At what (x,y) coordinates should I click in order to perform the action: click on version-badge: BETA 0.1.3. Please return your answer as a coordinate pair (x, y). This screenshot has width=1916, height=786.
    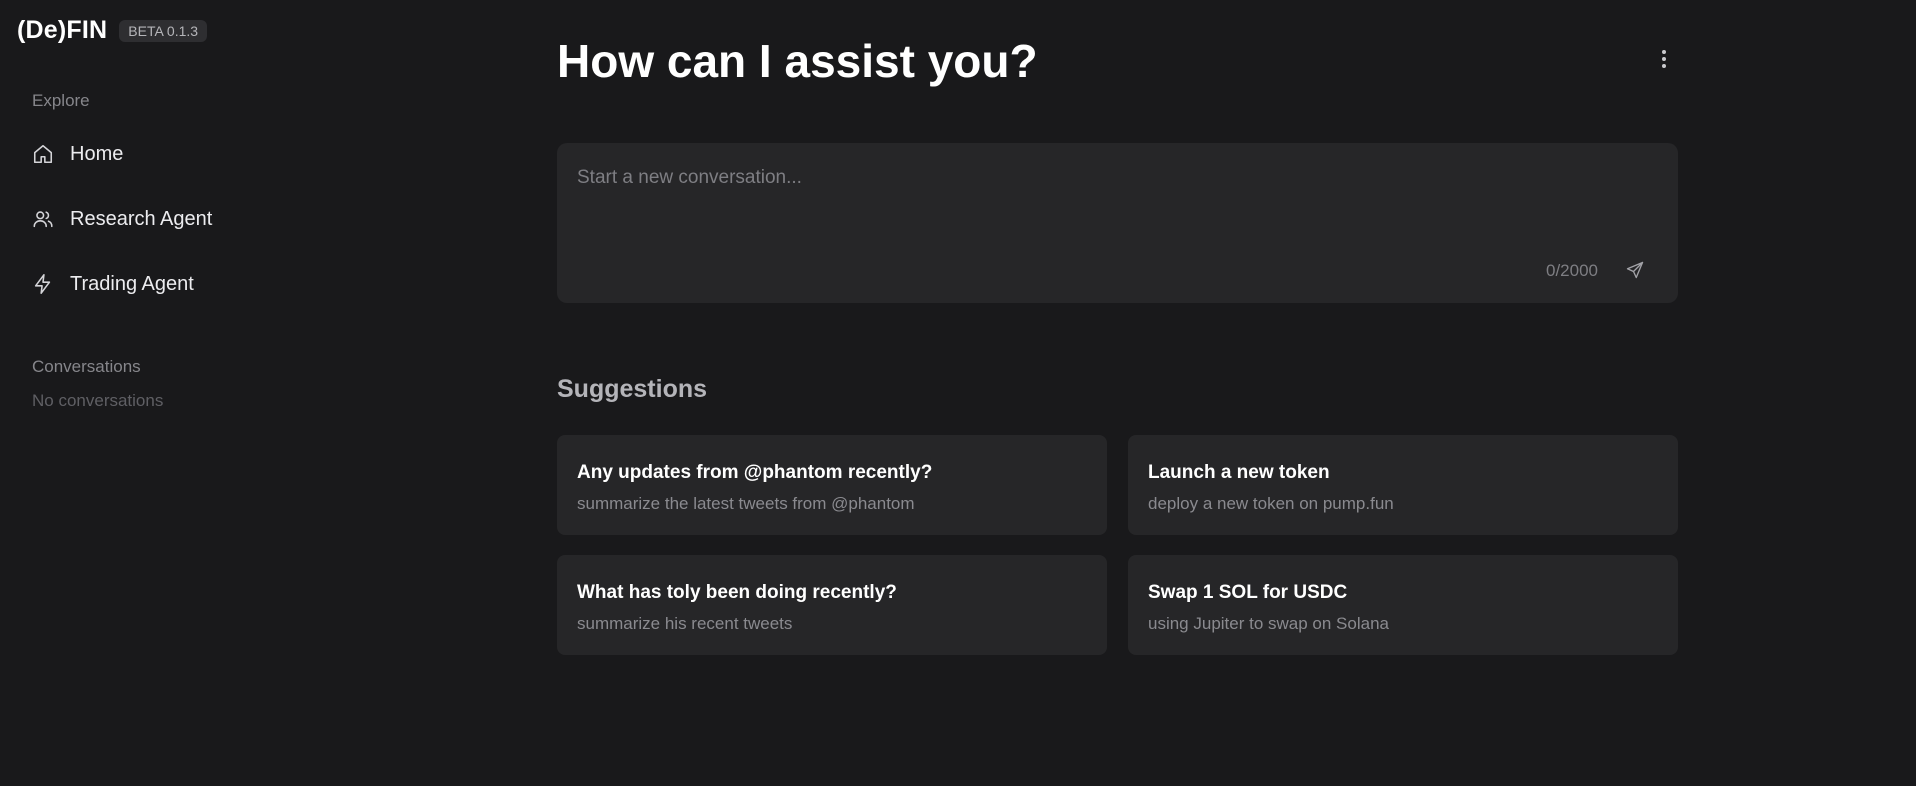
    Looking at the image, I should click on (163, 30).